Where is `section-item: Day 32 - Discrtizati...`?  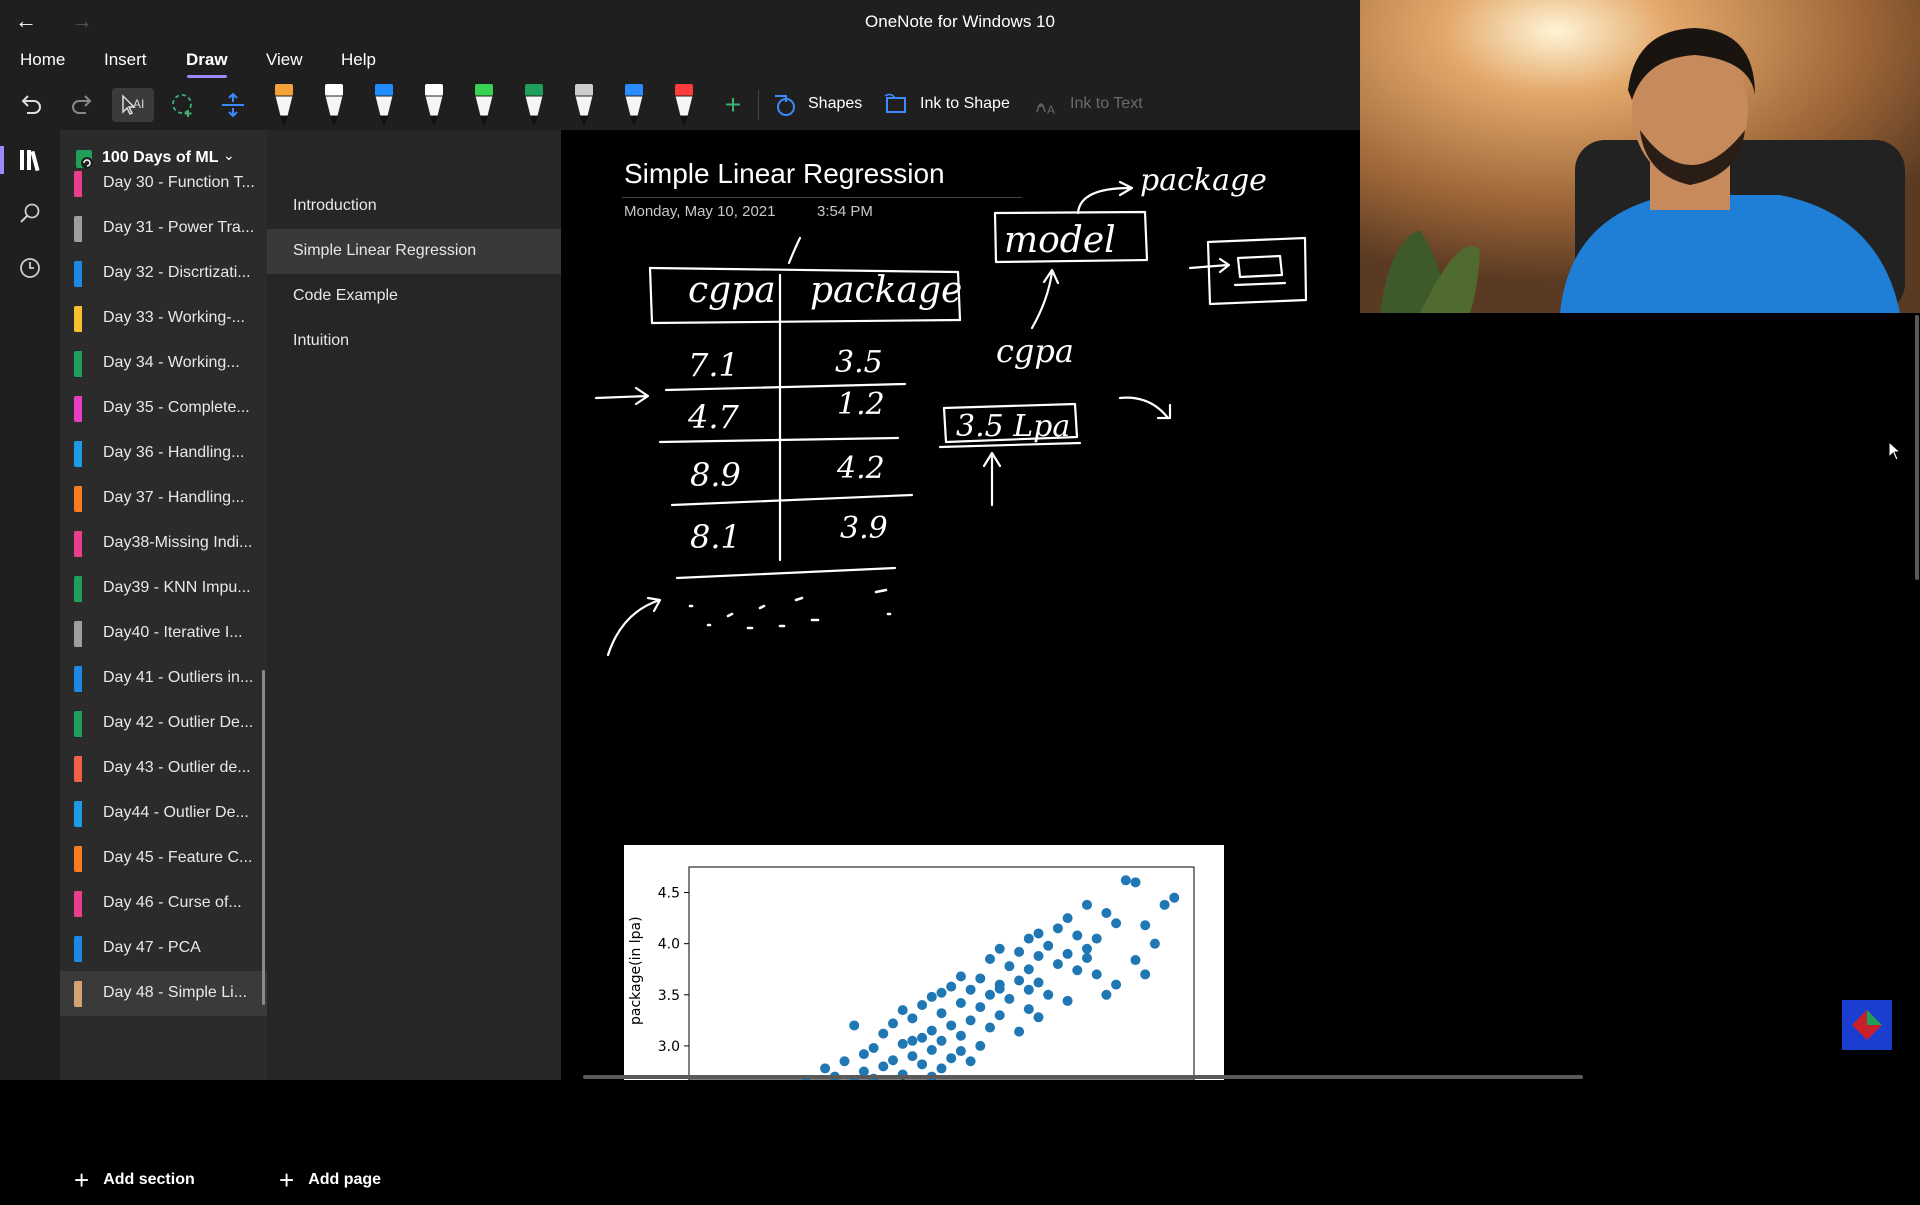
section-item: Day 32 - Discrtizati... is located at coordinates (163, 273).